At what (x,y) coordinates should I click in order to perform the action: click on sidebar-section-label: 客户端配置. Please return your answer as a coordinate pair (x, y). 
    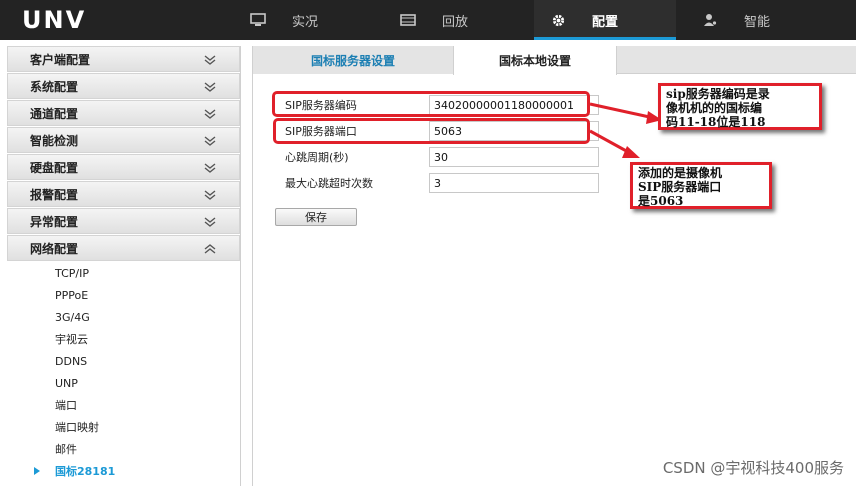
    Looking at the image, I should click on (60, 59).